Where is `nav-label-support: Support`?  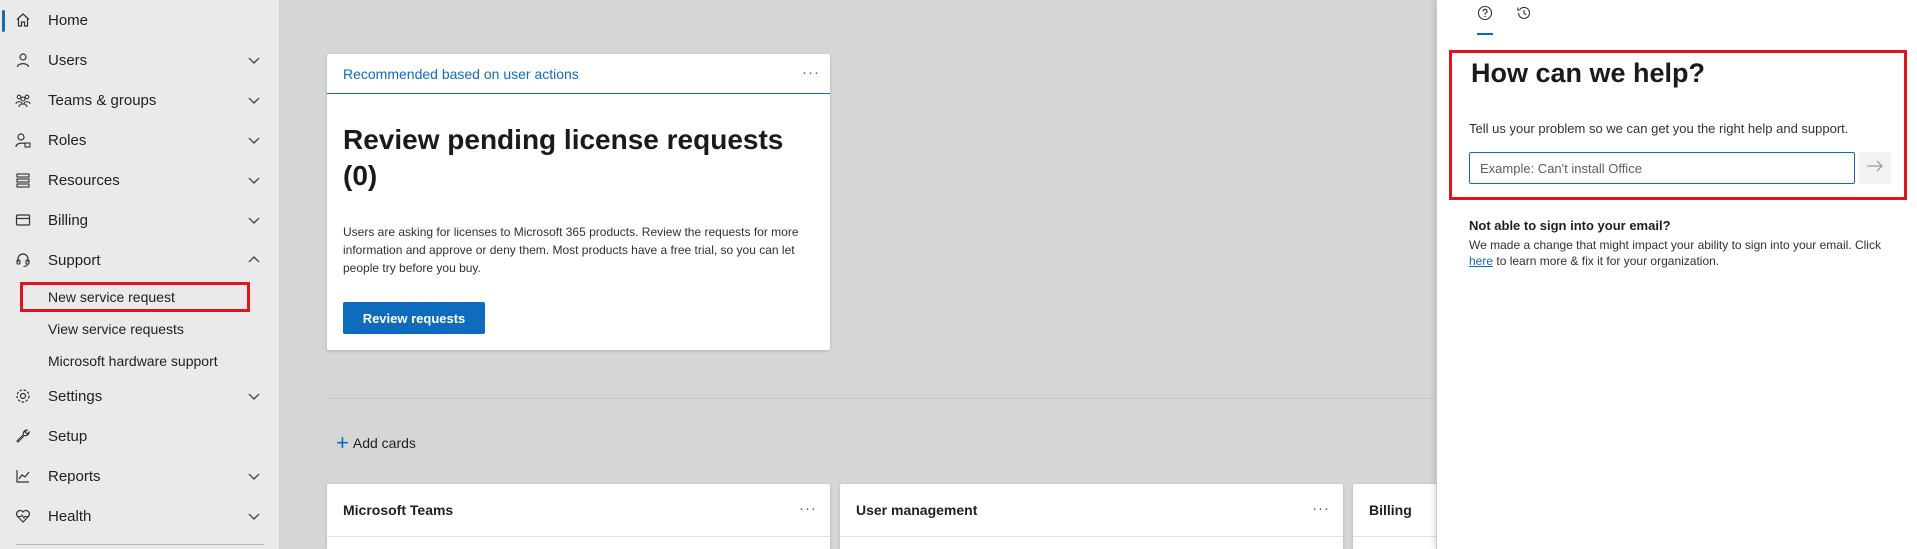 nav-label-support: Support is located at coordinates (74, 260).